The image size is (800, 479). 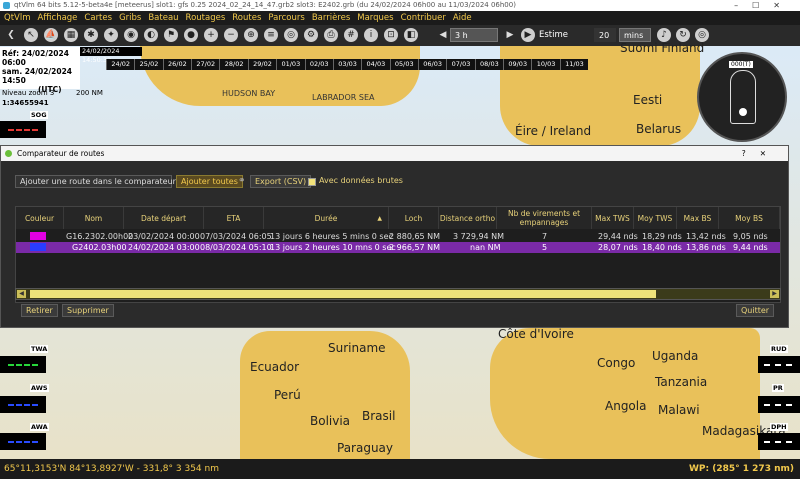 What do you see at coordinates (351, 35) in the screenshot?
I see `grid-icon: #` at bounding box center [351, 35].